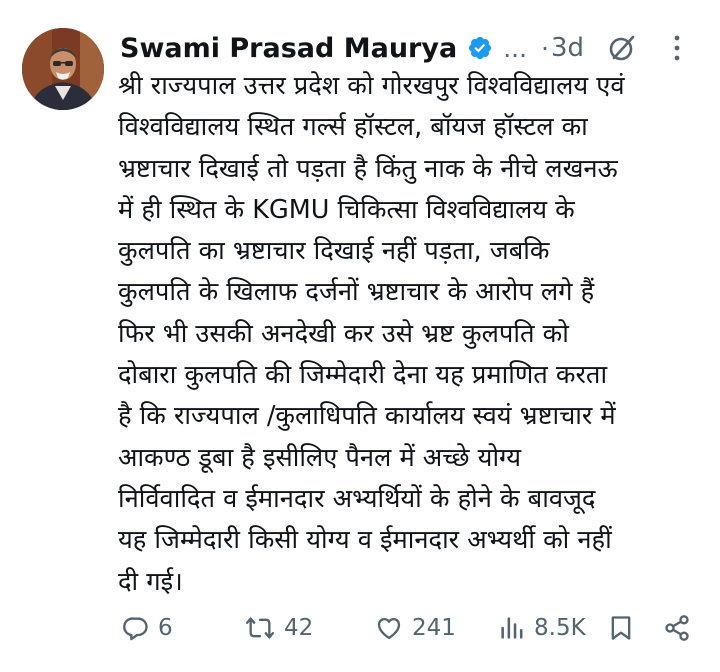 This screenshot has width=720, height=672. I want to click on author-name: Swami Prasad Maurya, so click(288, 48).